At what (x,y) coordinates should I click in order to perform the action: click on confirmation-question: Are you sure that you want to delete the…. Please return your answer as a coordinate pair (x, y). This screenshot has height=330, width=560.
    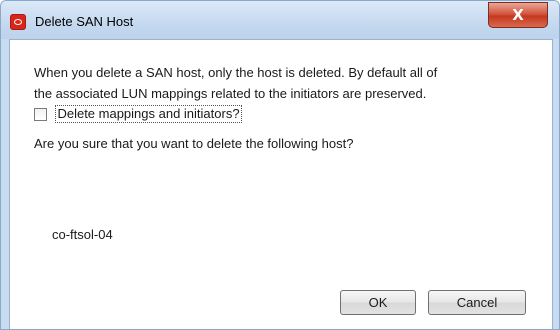
    Looking at the image, I should click on (194, 143).